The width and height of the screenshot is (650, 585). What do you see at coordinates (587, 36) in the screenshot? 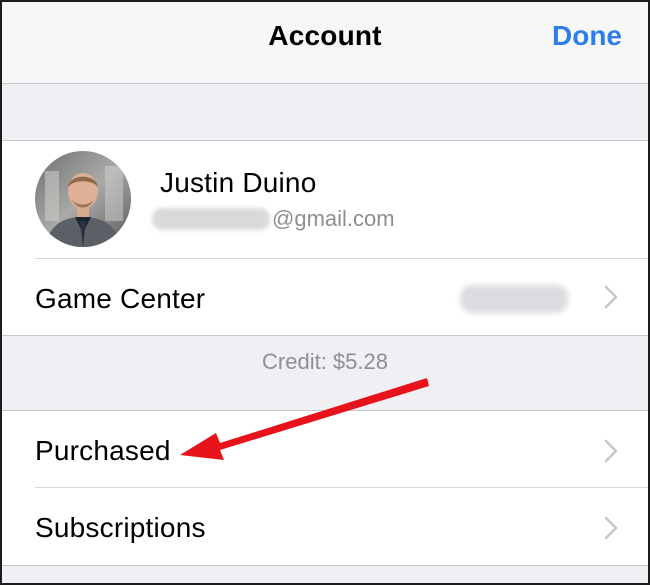
I see `done-button: Done` at bounding box center [587, 36].